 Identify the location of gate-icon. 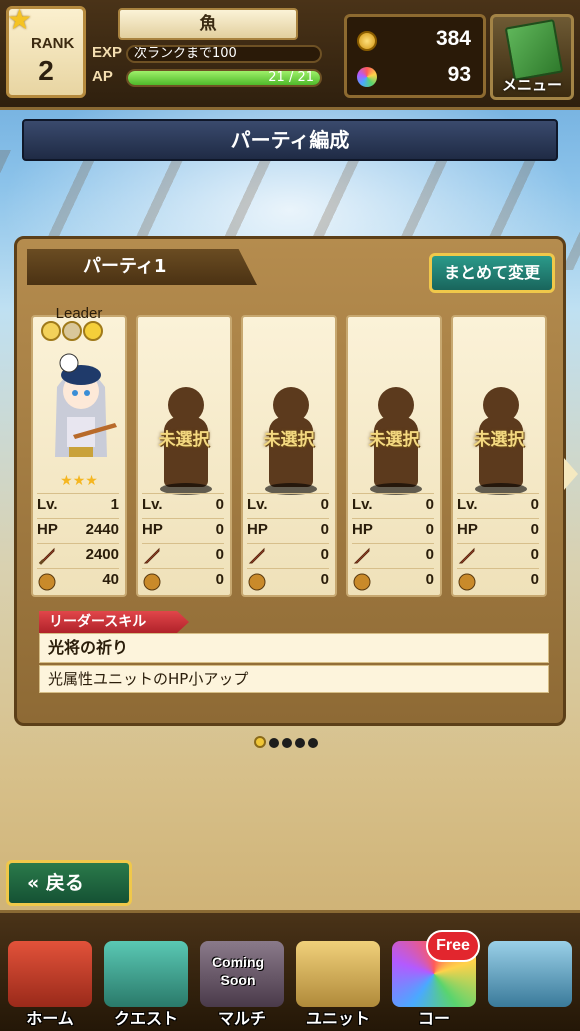
(146, 974).